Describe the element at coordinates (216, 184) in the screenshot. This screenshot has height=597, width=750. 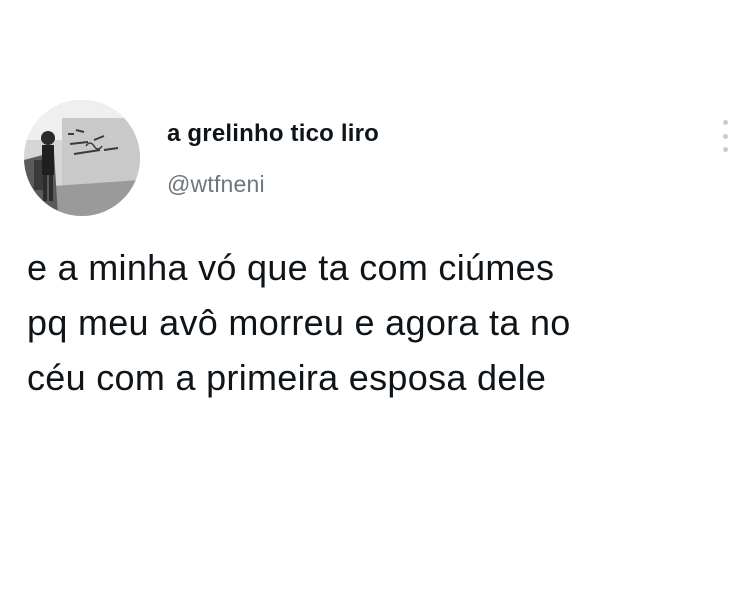
I see `author-handle: @wtfneni` at that location.